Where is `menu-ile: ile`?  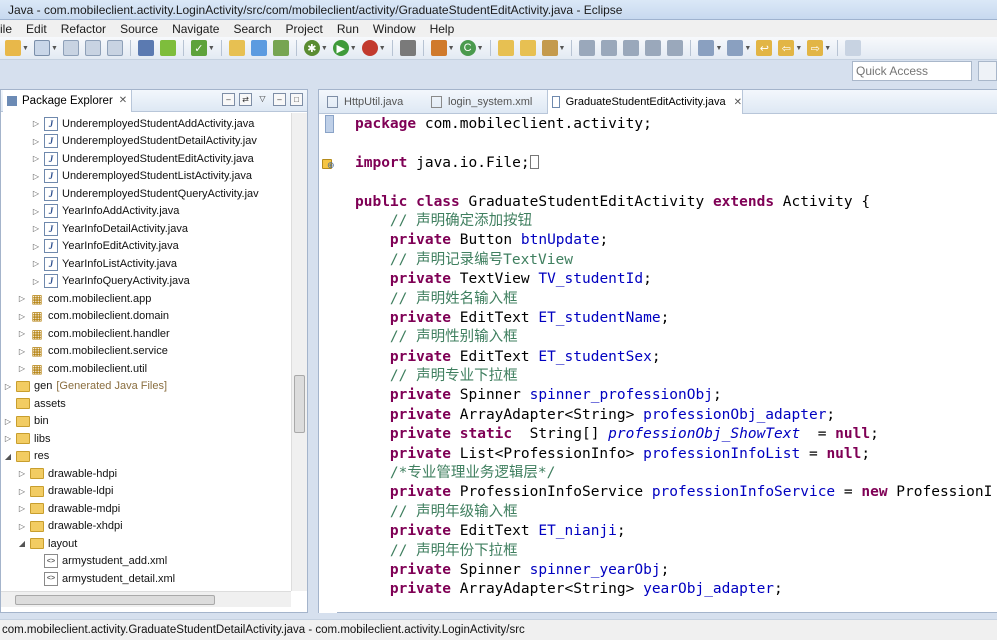 menu-ile: ile is located at coordinates (9, 29).